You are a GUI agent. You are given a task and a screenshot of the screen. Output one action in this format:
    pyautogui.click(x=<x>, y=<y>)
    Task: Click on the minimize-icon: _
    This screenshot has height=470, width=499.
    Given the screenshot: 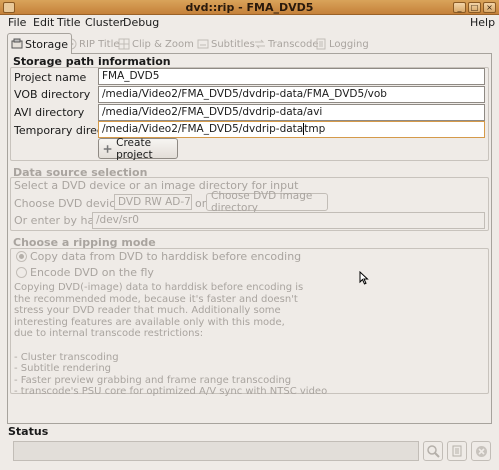 What is the action you would take?
    pyautogui.click(x=459, y=7)
    